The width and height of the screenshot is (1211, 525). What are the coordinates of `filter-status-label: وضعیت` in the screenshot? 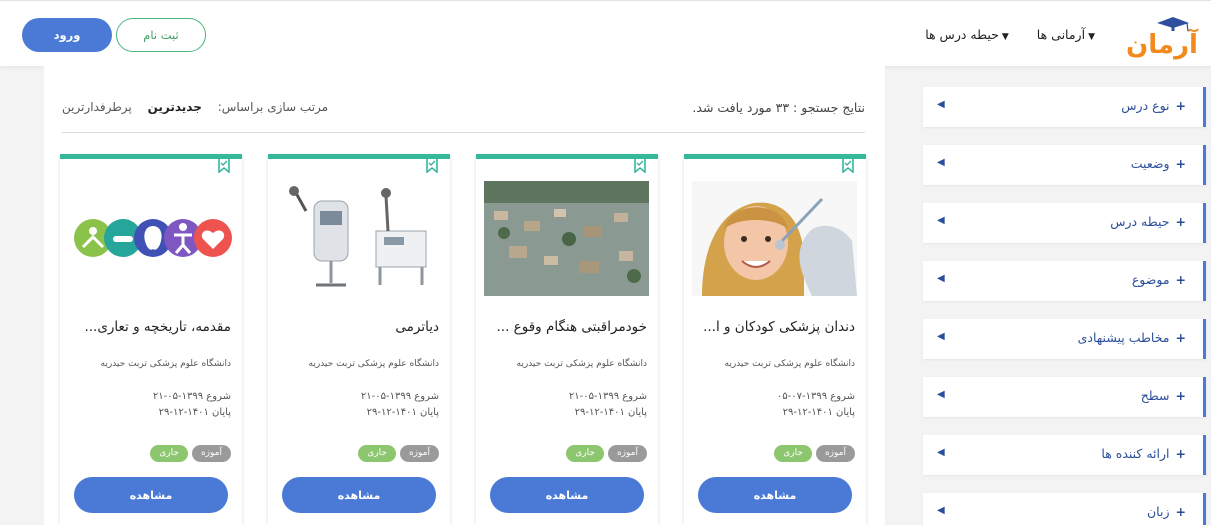 It's located at (1150, 163).